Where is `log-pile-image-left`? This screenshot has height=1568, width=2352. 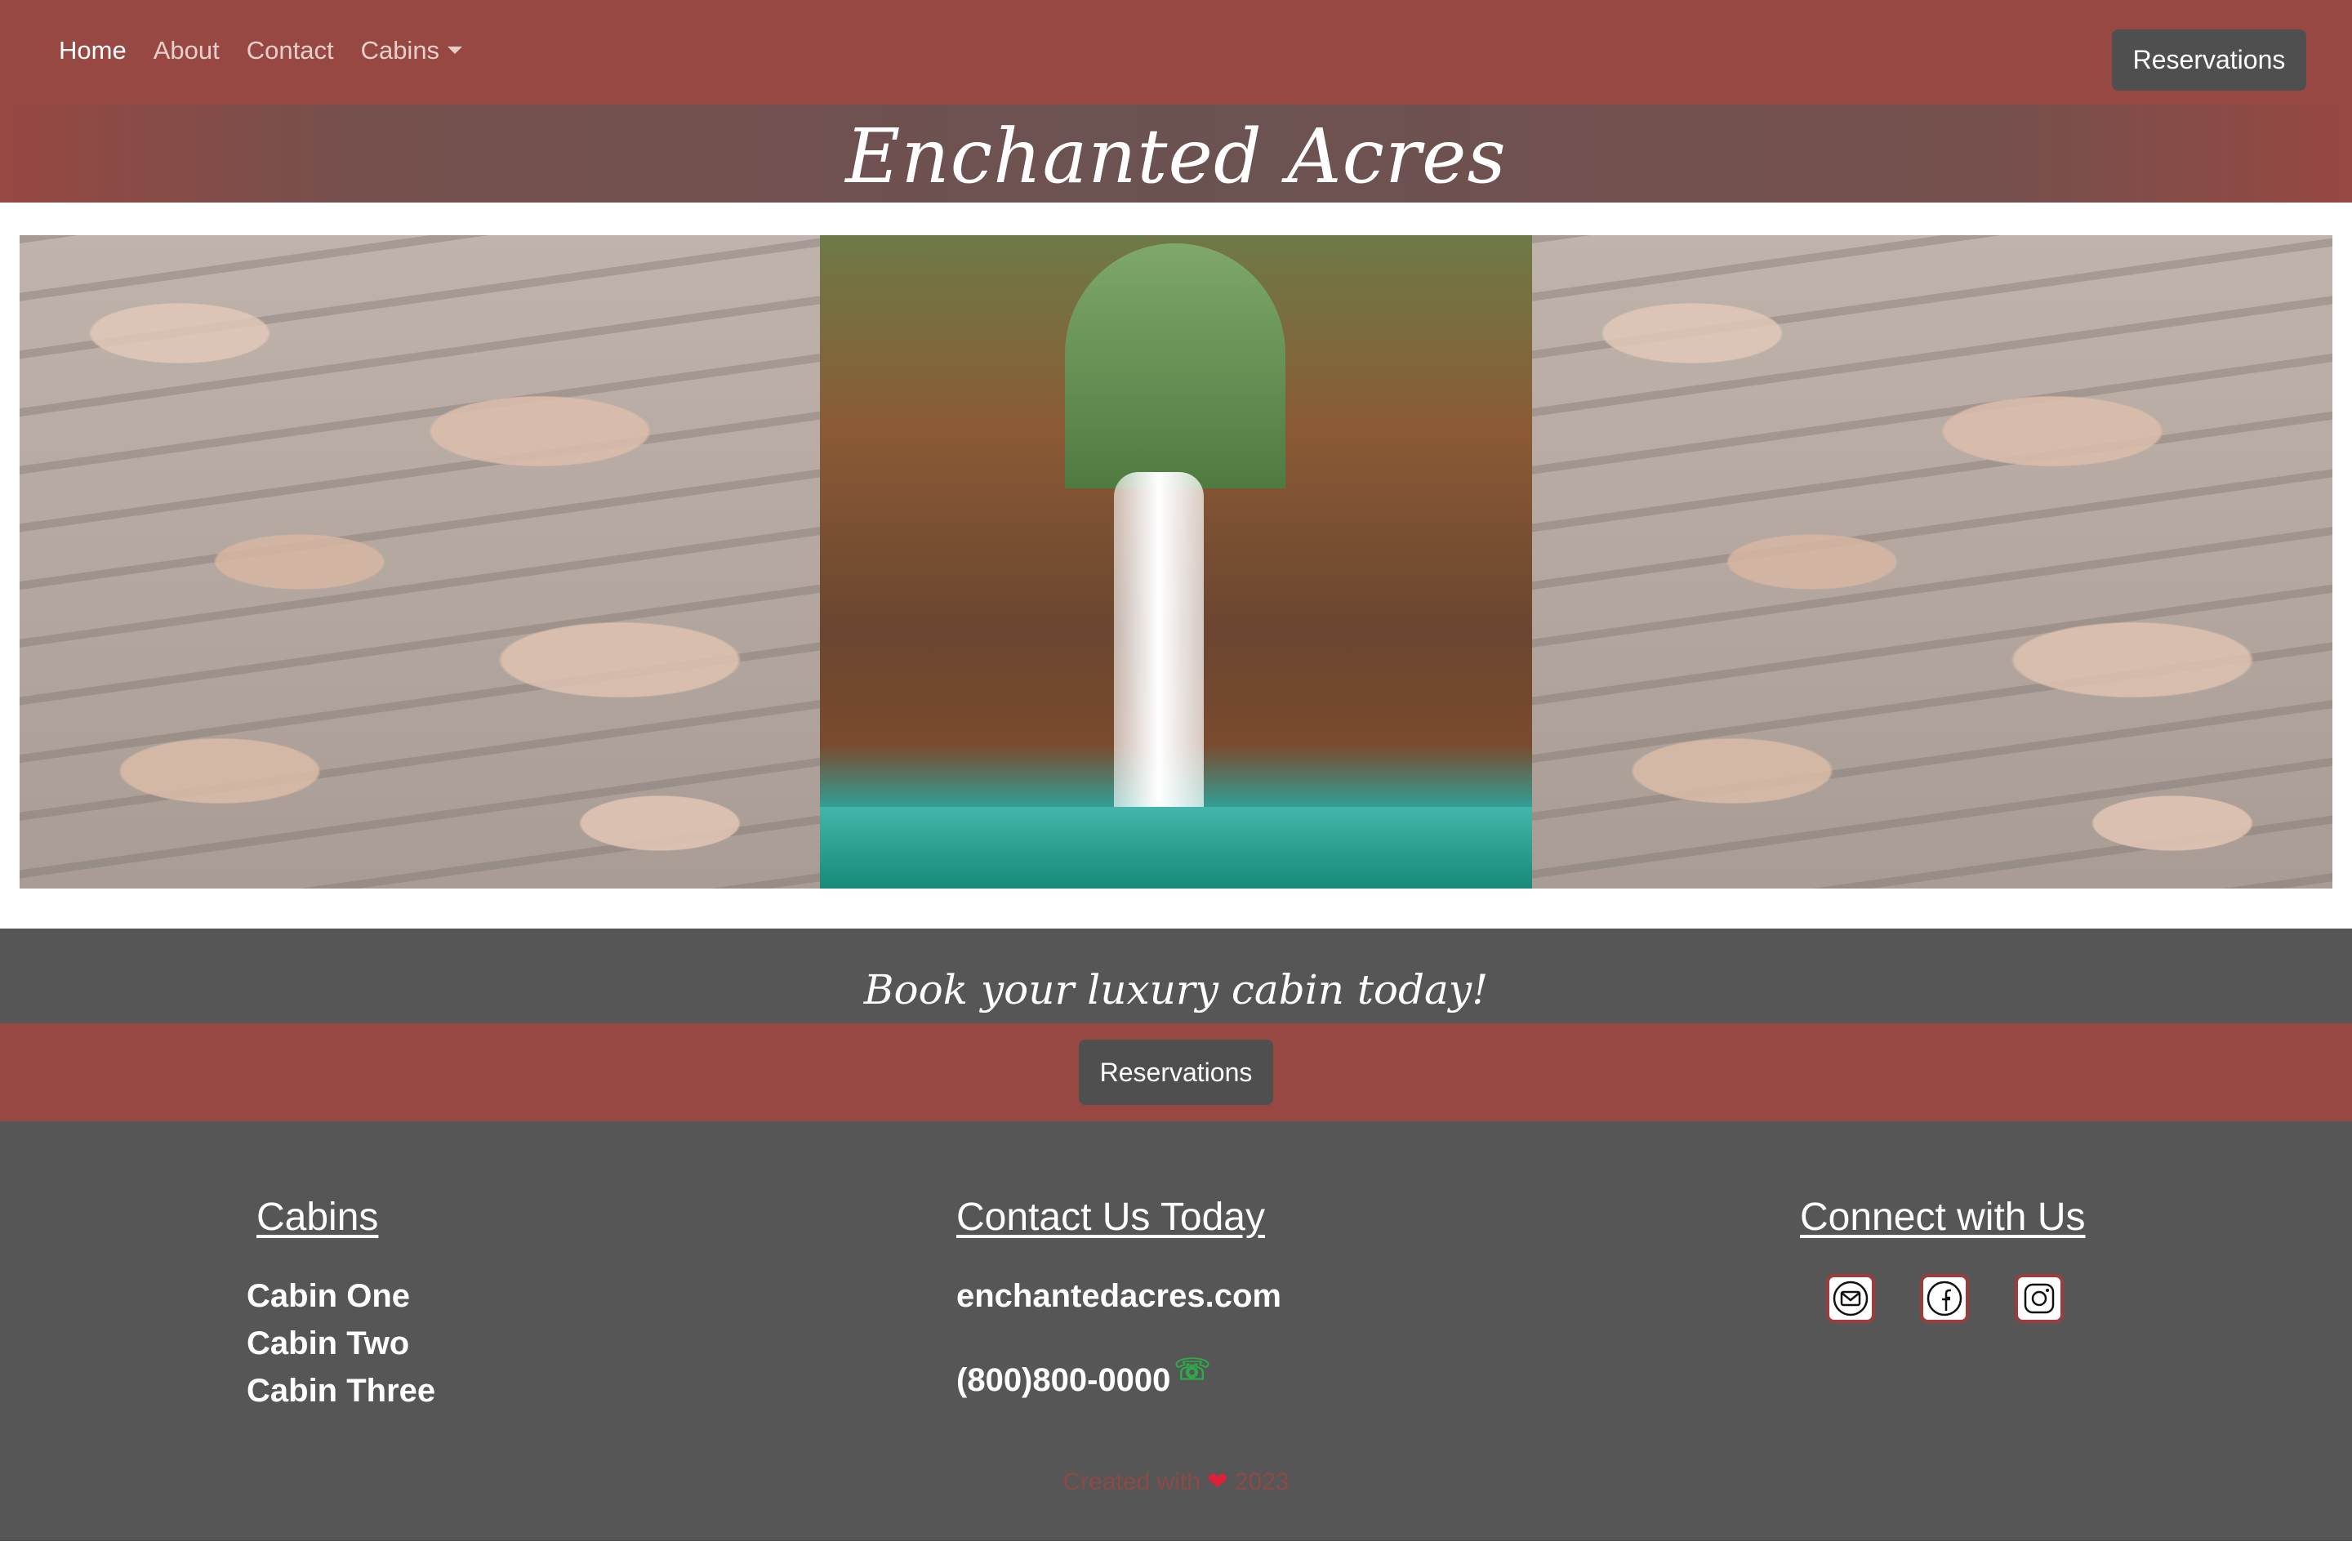 log-pile-image-left is located at coordinates (420, 562).